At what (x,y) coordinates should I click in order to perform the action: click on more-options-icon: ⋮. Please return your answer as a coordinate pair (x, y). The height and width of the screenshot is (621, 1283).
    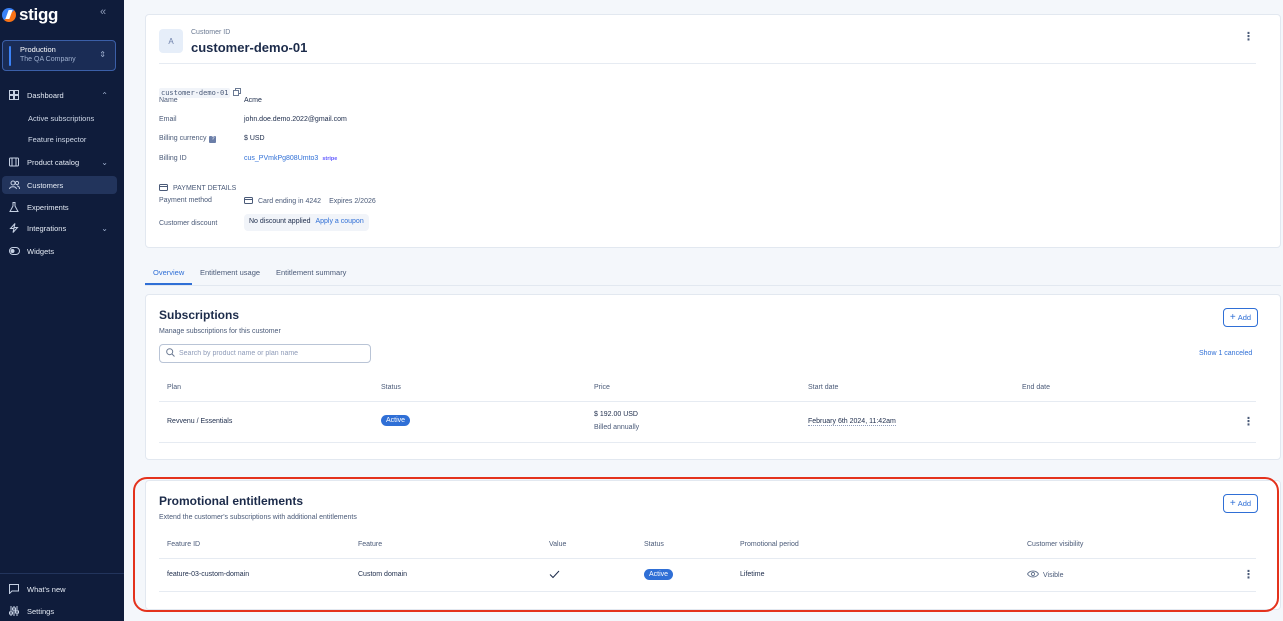
    Looking at the image, I should click on (1248, 36).